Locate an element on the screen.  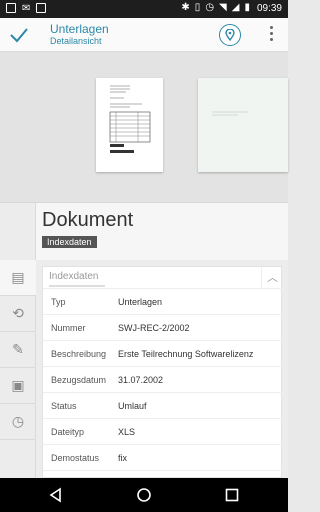
alarm-icon: ◷ is located at coordinates (210, 7).